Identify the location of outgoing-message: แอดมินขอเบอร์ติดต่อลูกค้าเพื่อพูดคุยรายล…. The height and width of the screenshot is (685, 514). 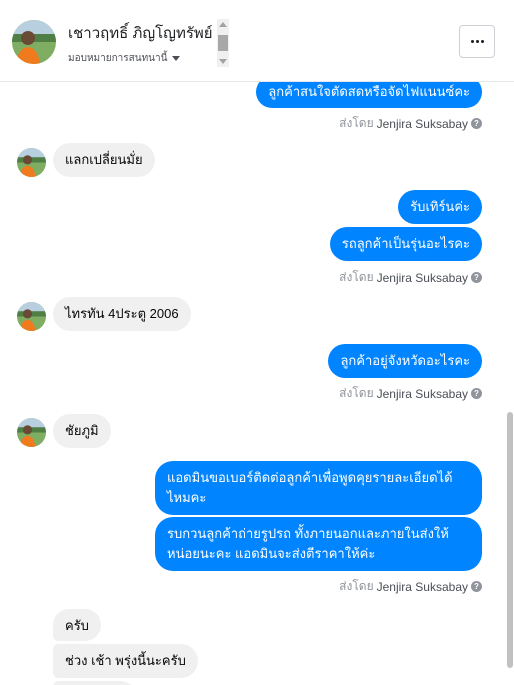
(318, 488).